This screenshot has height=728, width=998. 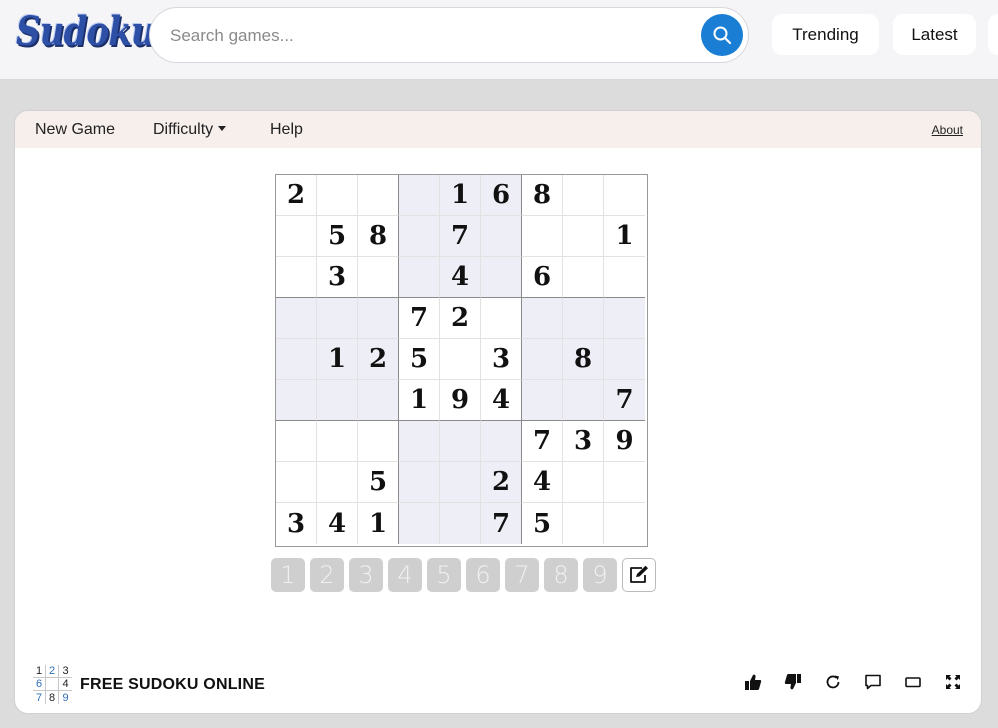 I want to click on number-button-6: 6, so click(x=483, y=575).